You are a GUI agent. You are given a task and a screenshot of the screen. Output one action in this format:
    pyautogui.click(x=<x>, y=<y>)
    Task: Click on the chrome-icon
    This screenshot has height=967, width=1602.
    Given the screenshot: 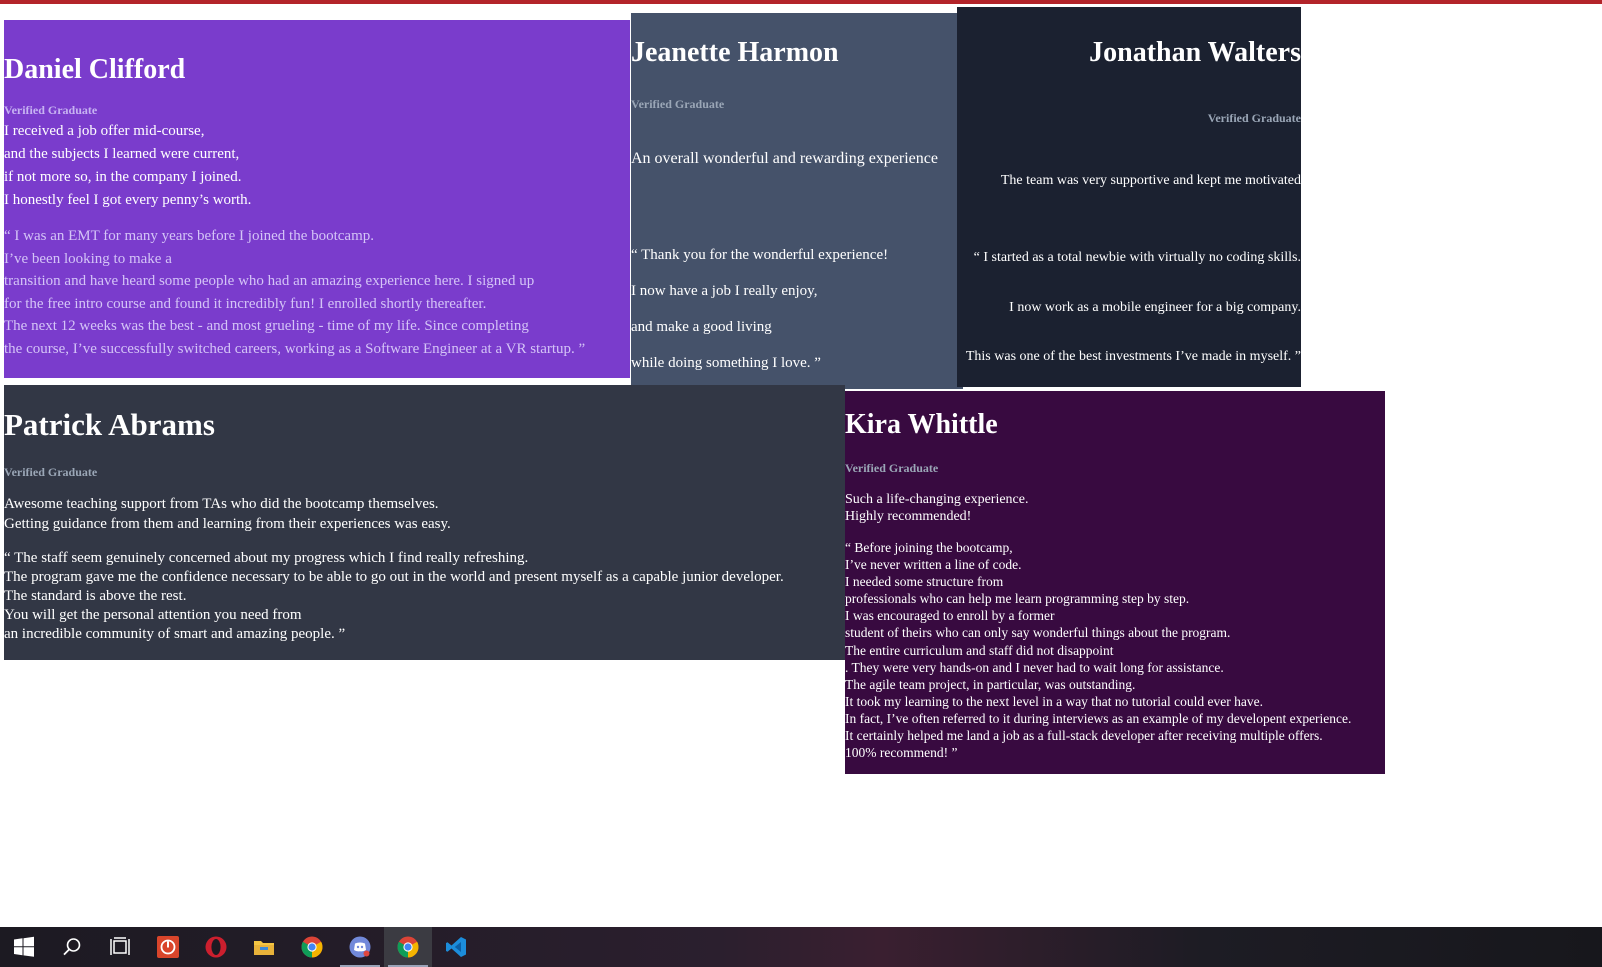 What is the action you would take?
    pyautogui.click(x=312, y=947)
    